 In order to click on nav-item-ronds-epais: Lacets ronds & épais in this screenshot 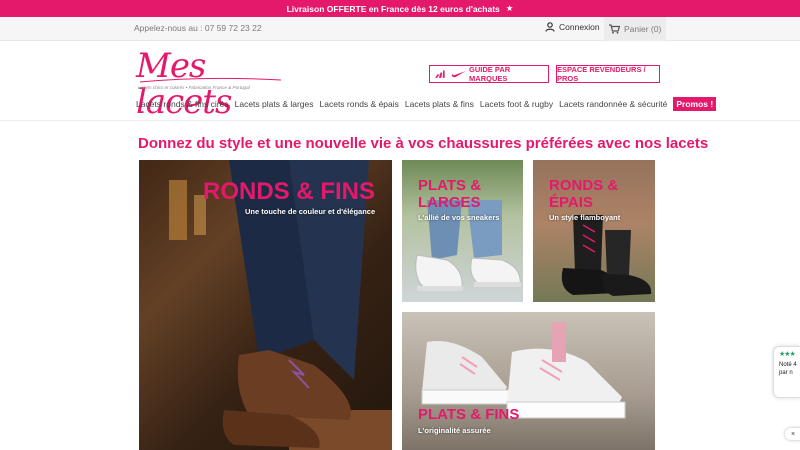, I will do `click(359, 104)`.